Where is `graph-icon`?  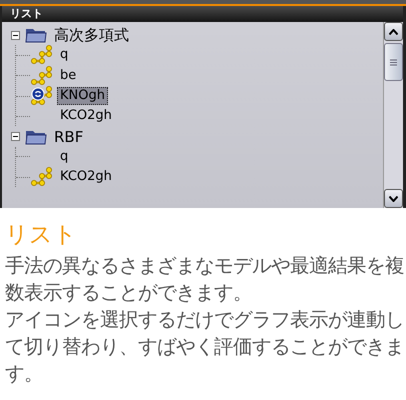 graph-icon is located at coordinates (42, 177).